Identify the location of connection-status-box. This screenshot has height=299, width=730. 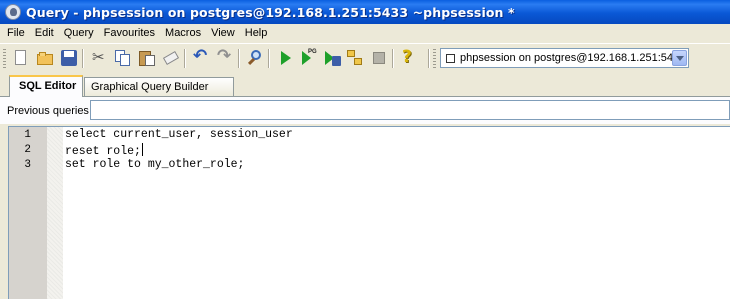
(450, 58).